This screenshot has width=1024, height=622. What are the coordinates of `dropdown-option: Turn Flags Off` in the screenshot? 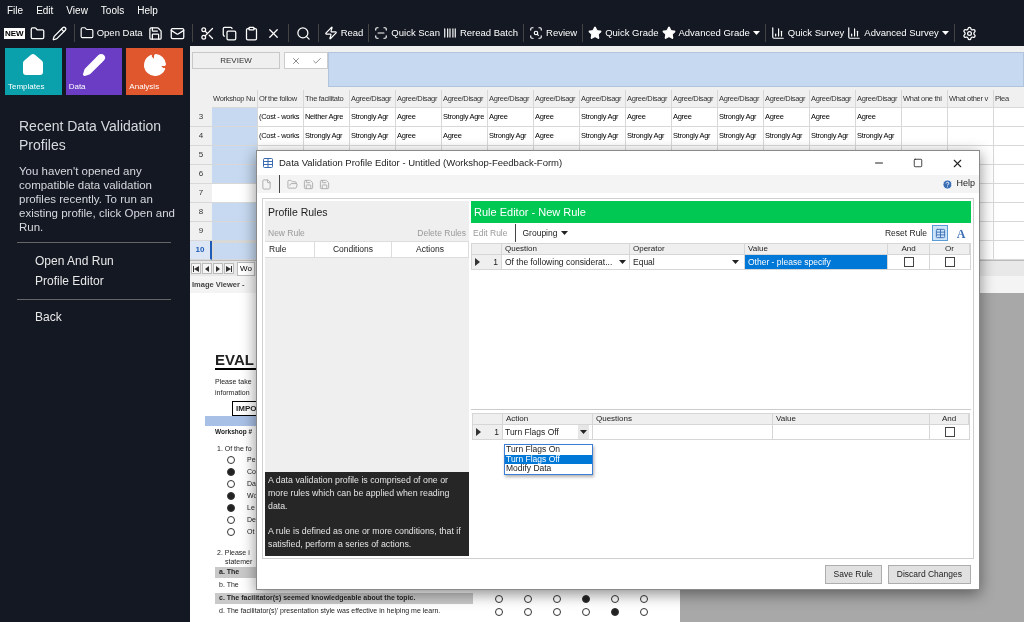 It's located at (548, 459).